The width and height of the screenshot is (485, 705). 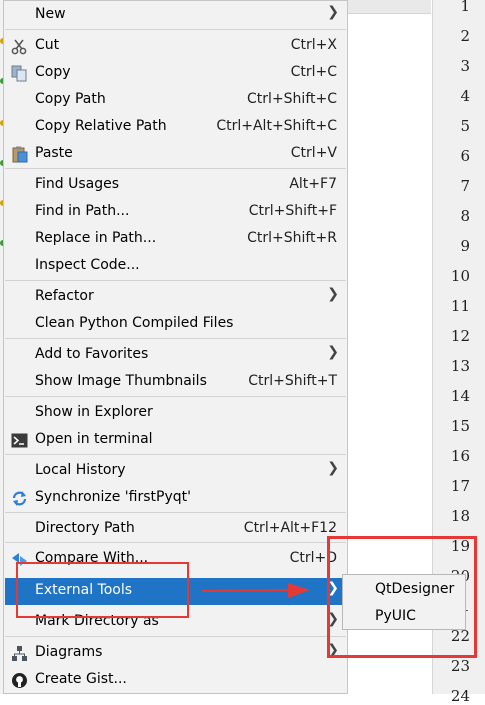 I want to click on sync-icon, so click(x=19, y=498).